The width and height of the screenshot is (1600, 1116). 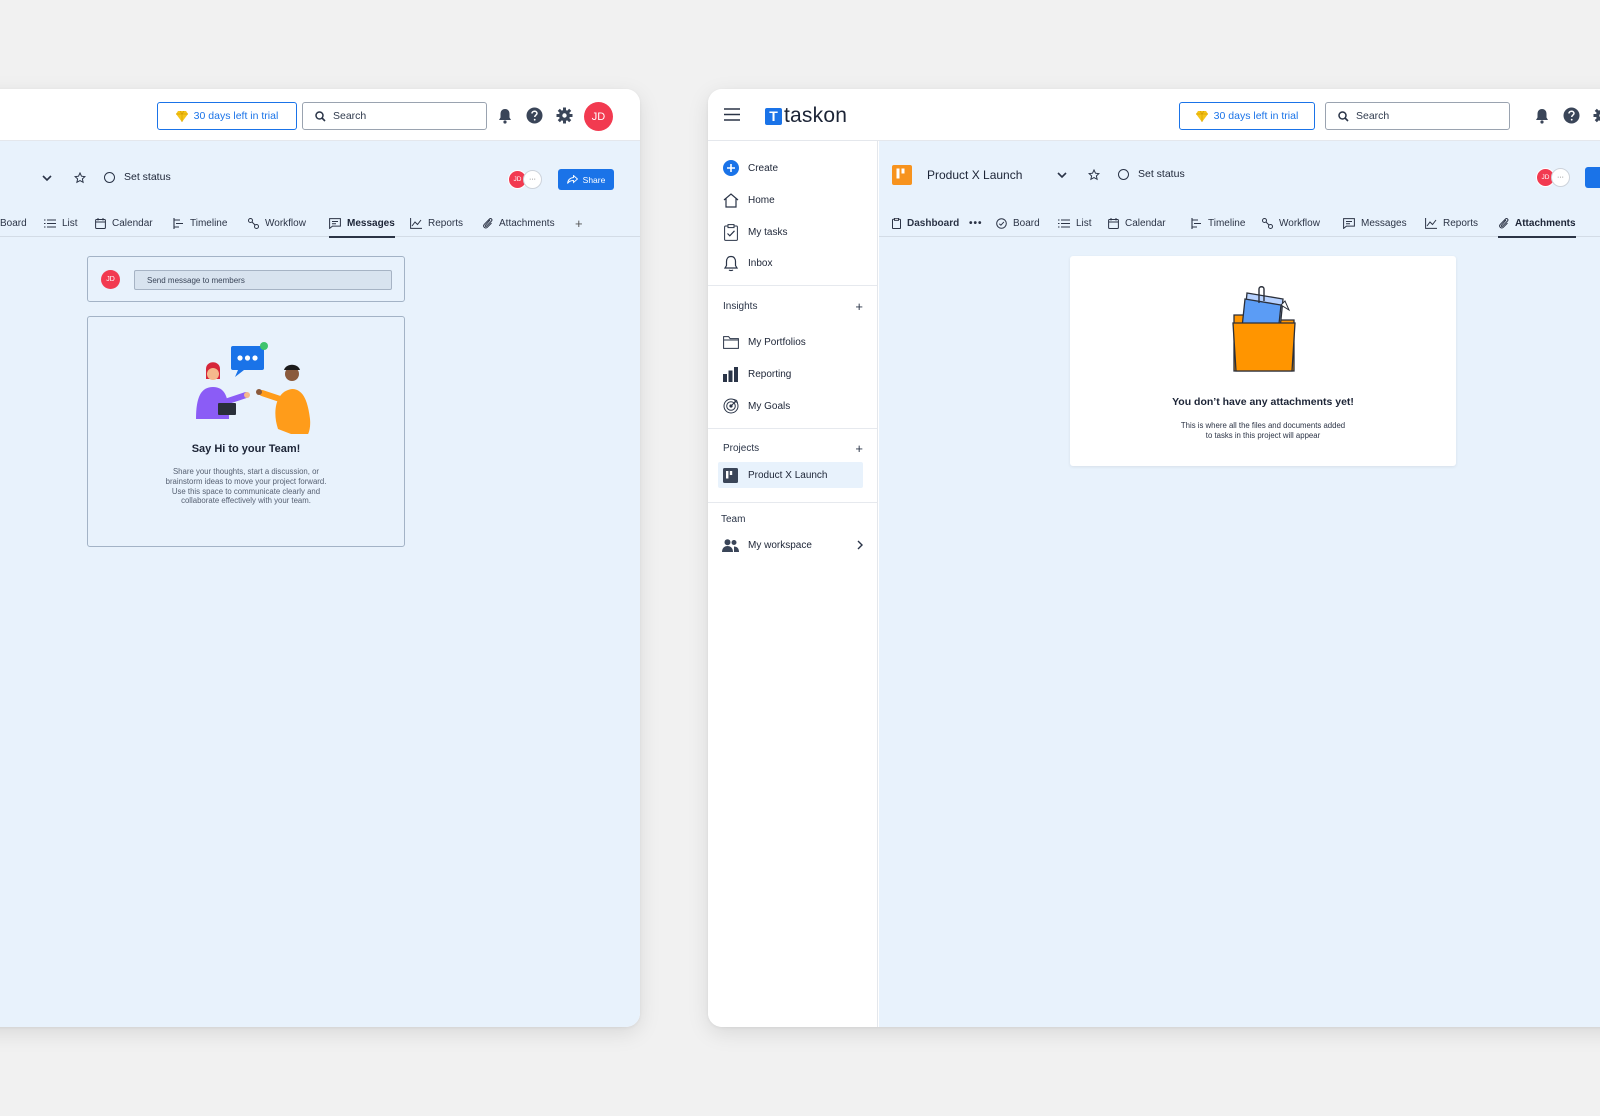 I want to click on app-logo: T taskon, so click(x=806, y=116).